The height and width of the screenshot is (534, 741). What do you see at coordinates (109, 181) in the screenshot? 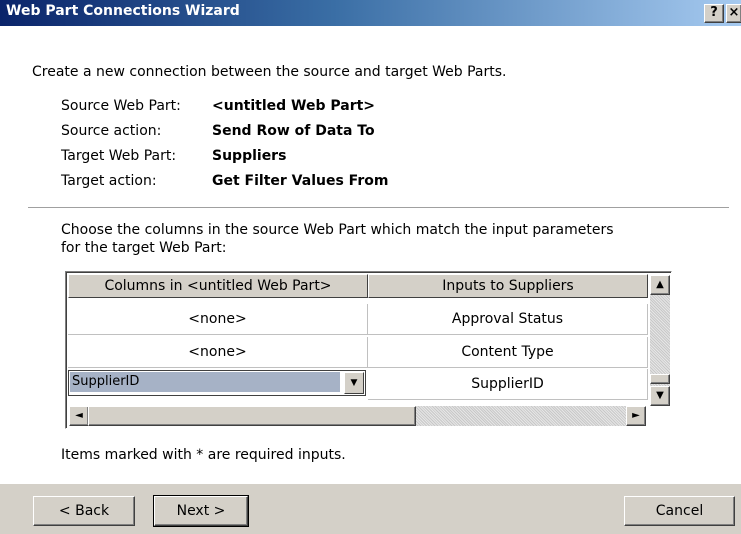
I see `target-action-label: Target action:` at bounding box center [109, 181].